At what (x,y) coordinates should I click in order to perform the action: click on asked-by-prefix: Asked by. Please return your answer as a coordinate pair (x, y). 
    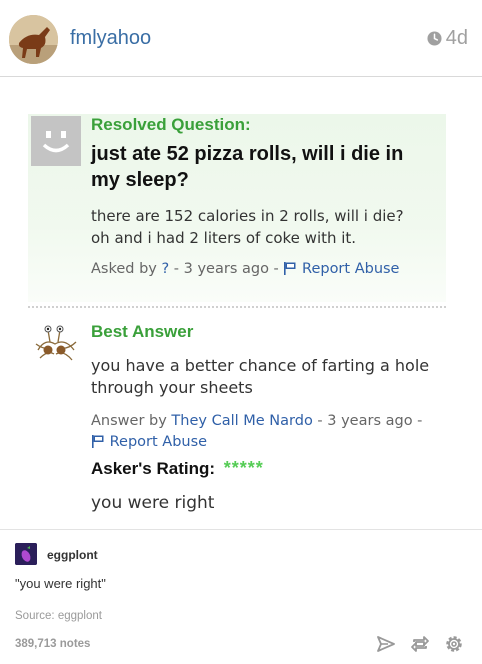
    Looking at the image, I should click on (124, 269).